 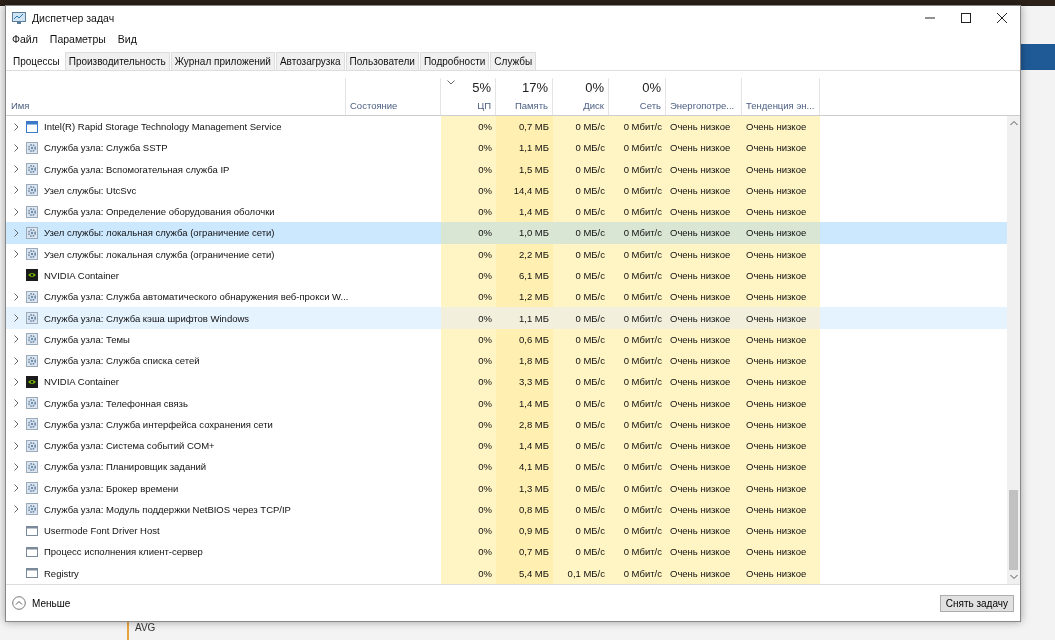 I want to click on tab: Подробности, so click(x=454, y=61).